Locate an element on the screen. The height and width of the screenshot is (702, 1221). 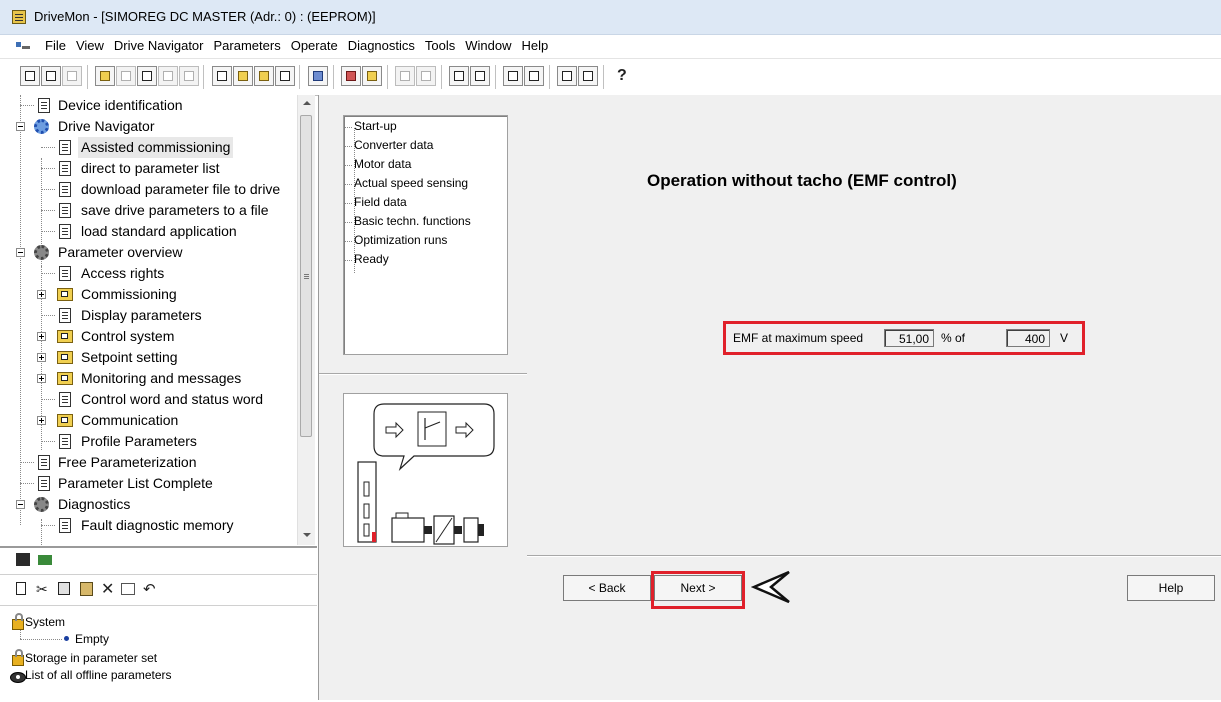
save-to-drive-icon is located at coordinates (23, 559).